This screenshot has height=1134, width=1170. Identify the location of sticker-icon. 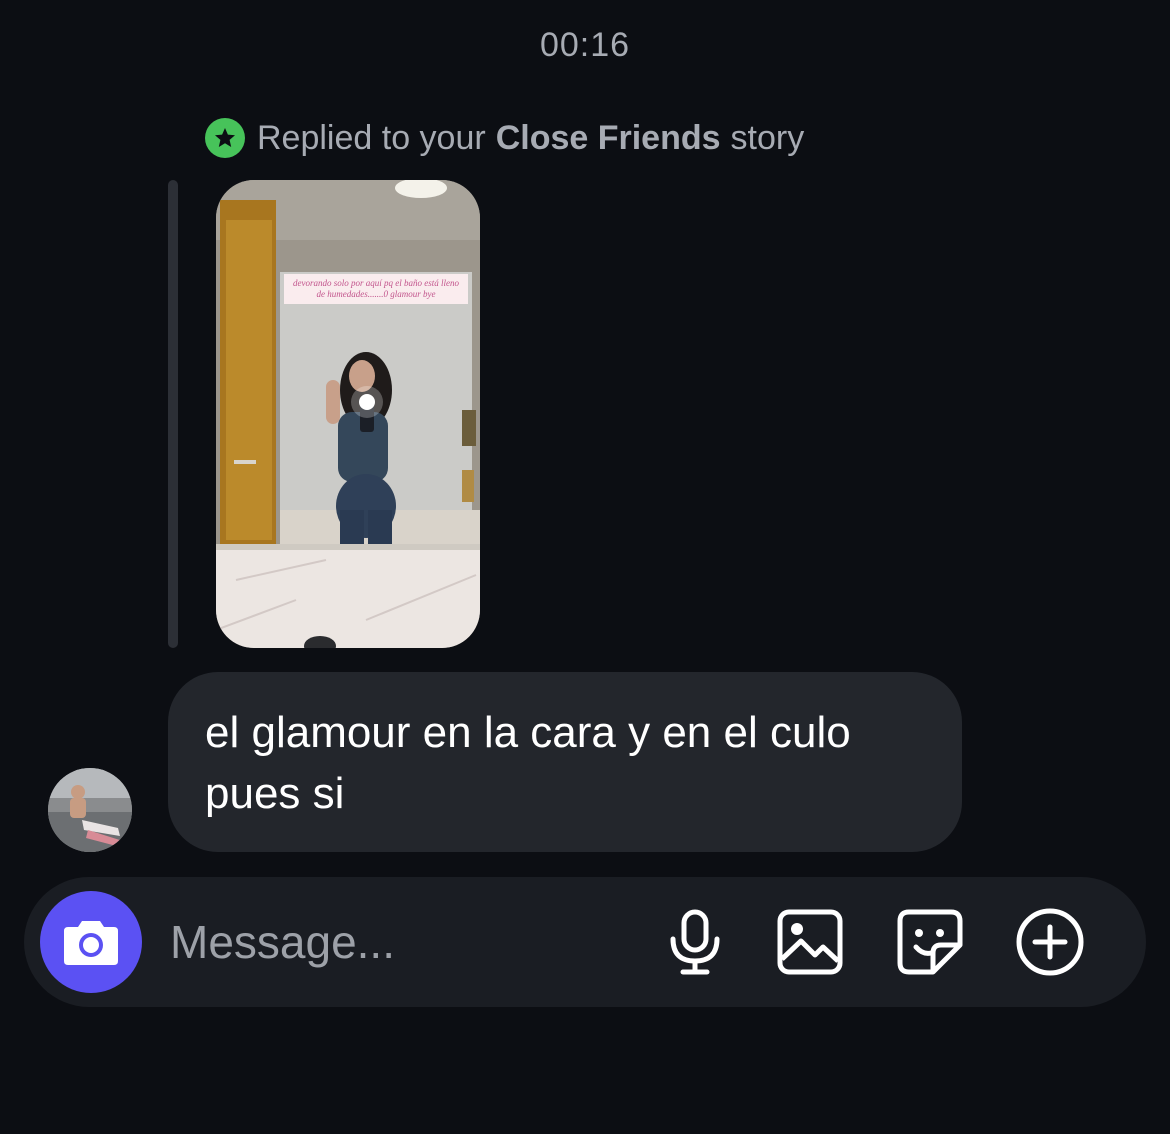
(930, 942).